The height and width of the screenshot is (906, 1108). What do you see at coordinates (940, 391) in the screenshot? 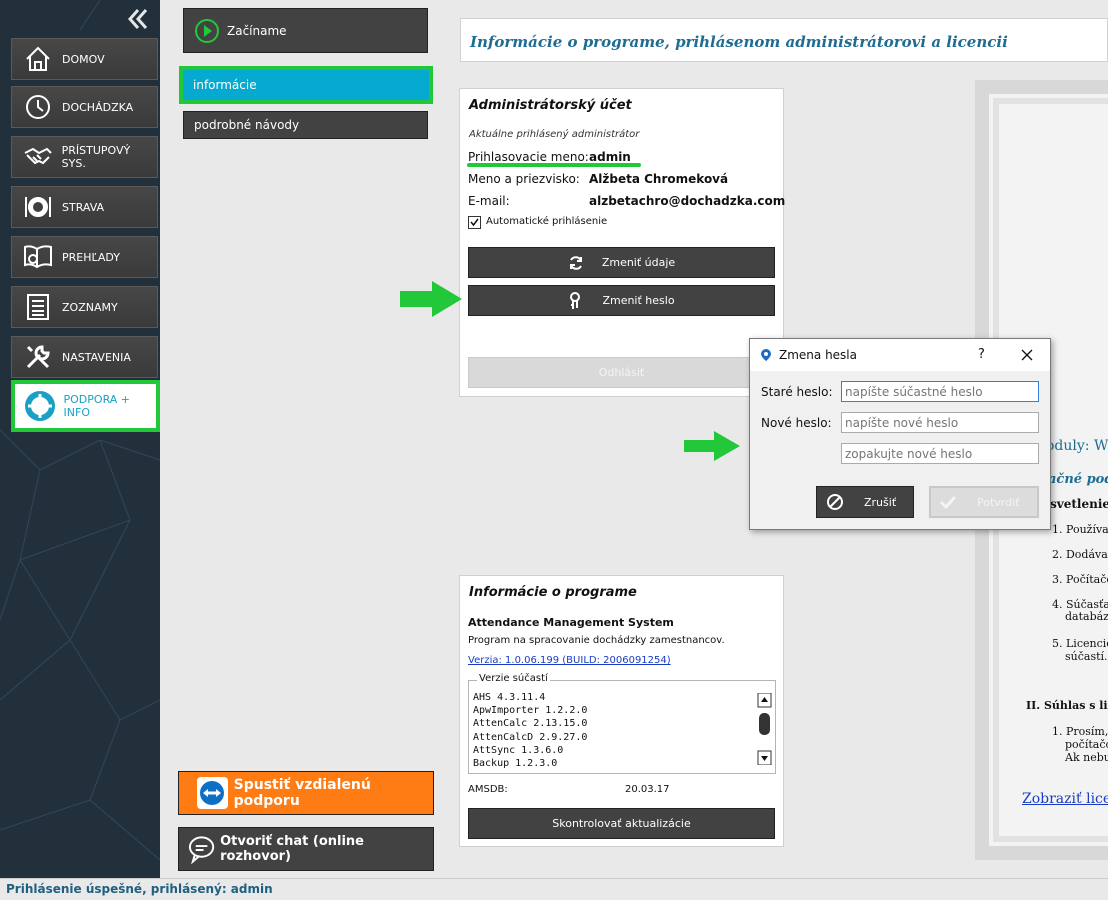
I see `old-password-input` at bounding box center [940, 391].